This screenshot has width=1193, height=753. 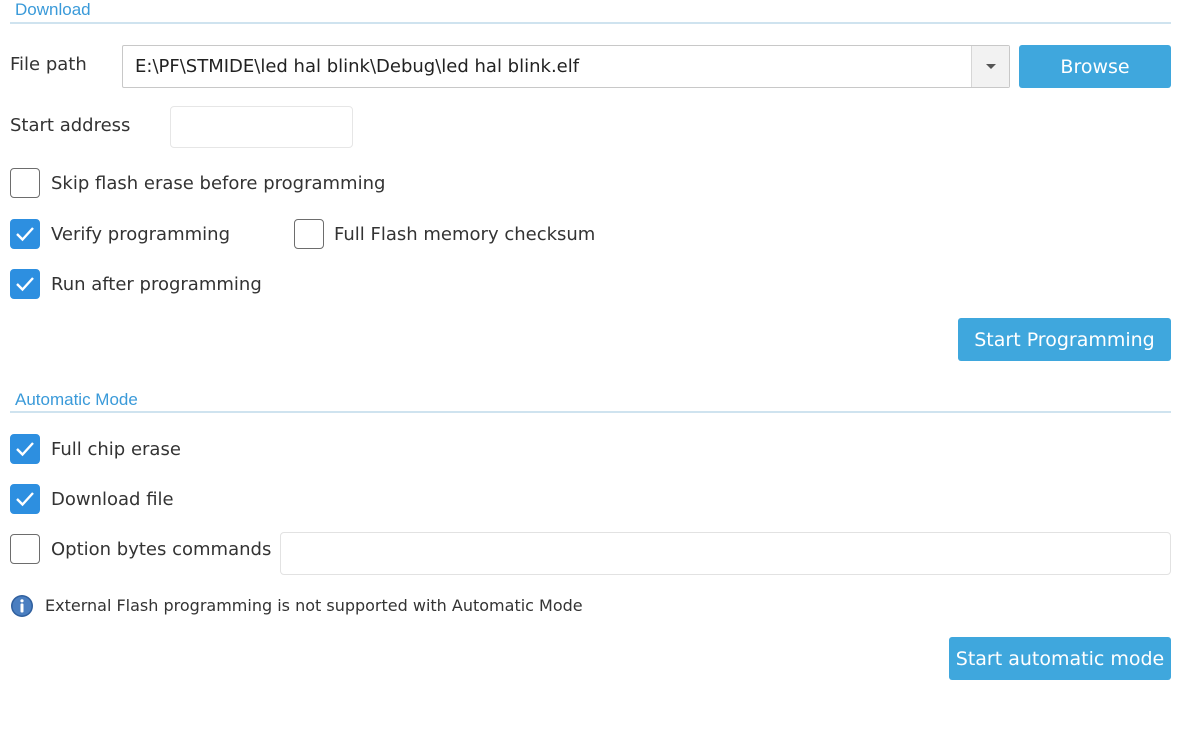 What do you see at coordinates (25, 549) in the screenshot?
I see `option-bytes-commands-checkbox` at bounding box center [25, 549].